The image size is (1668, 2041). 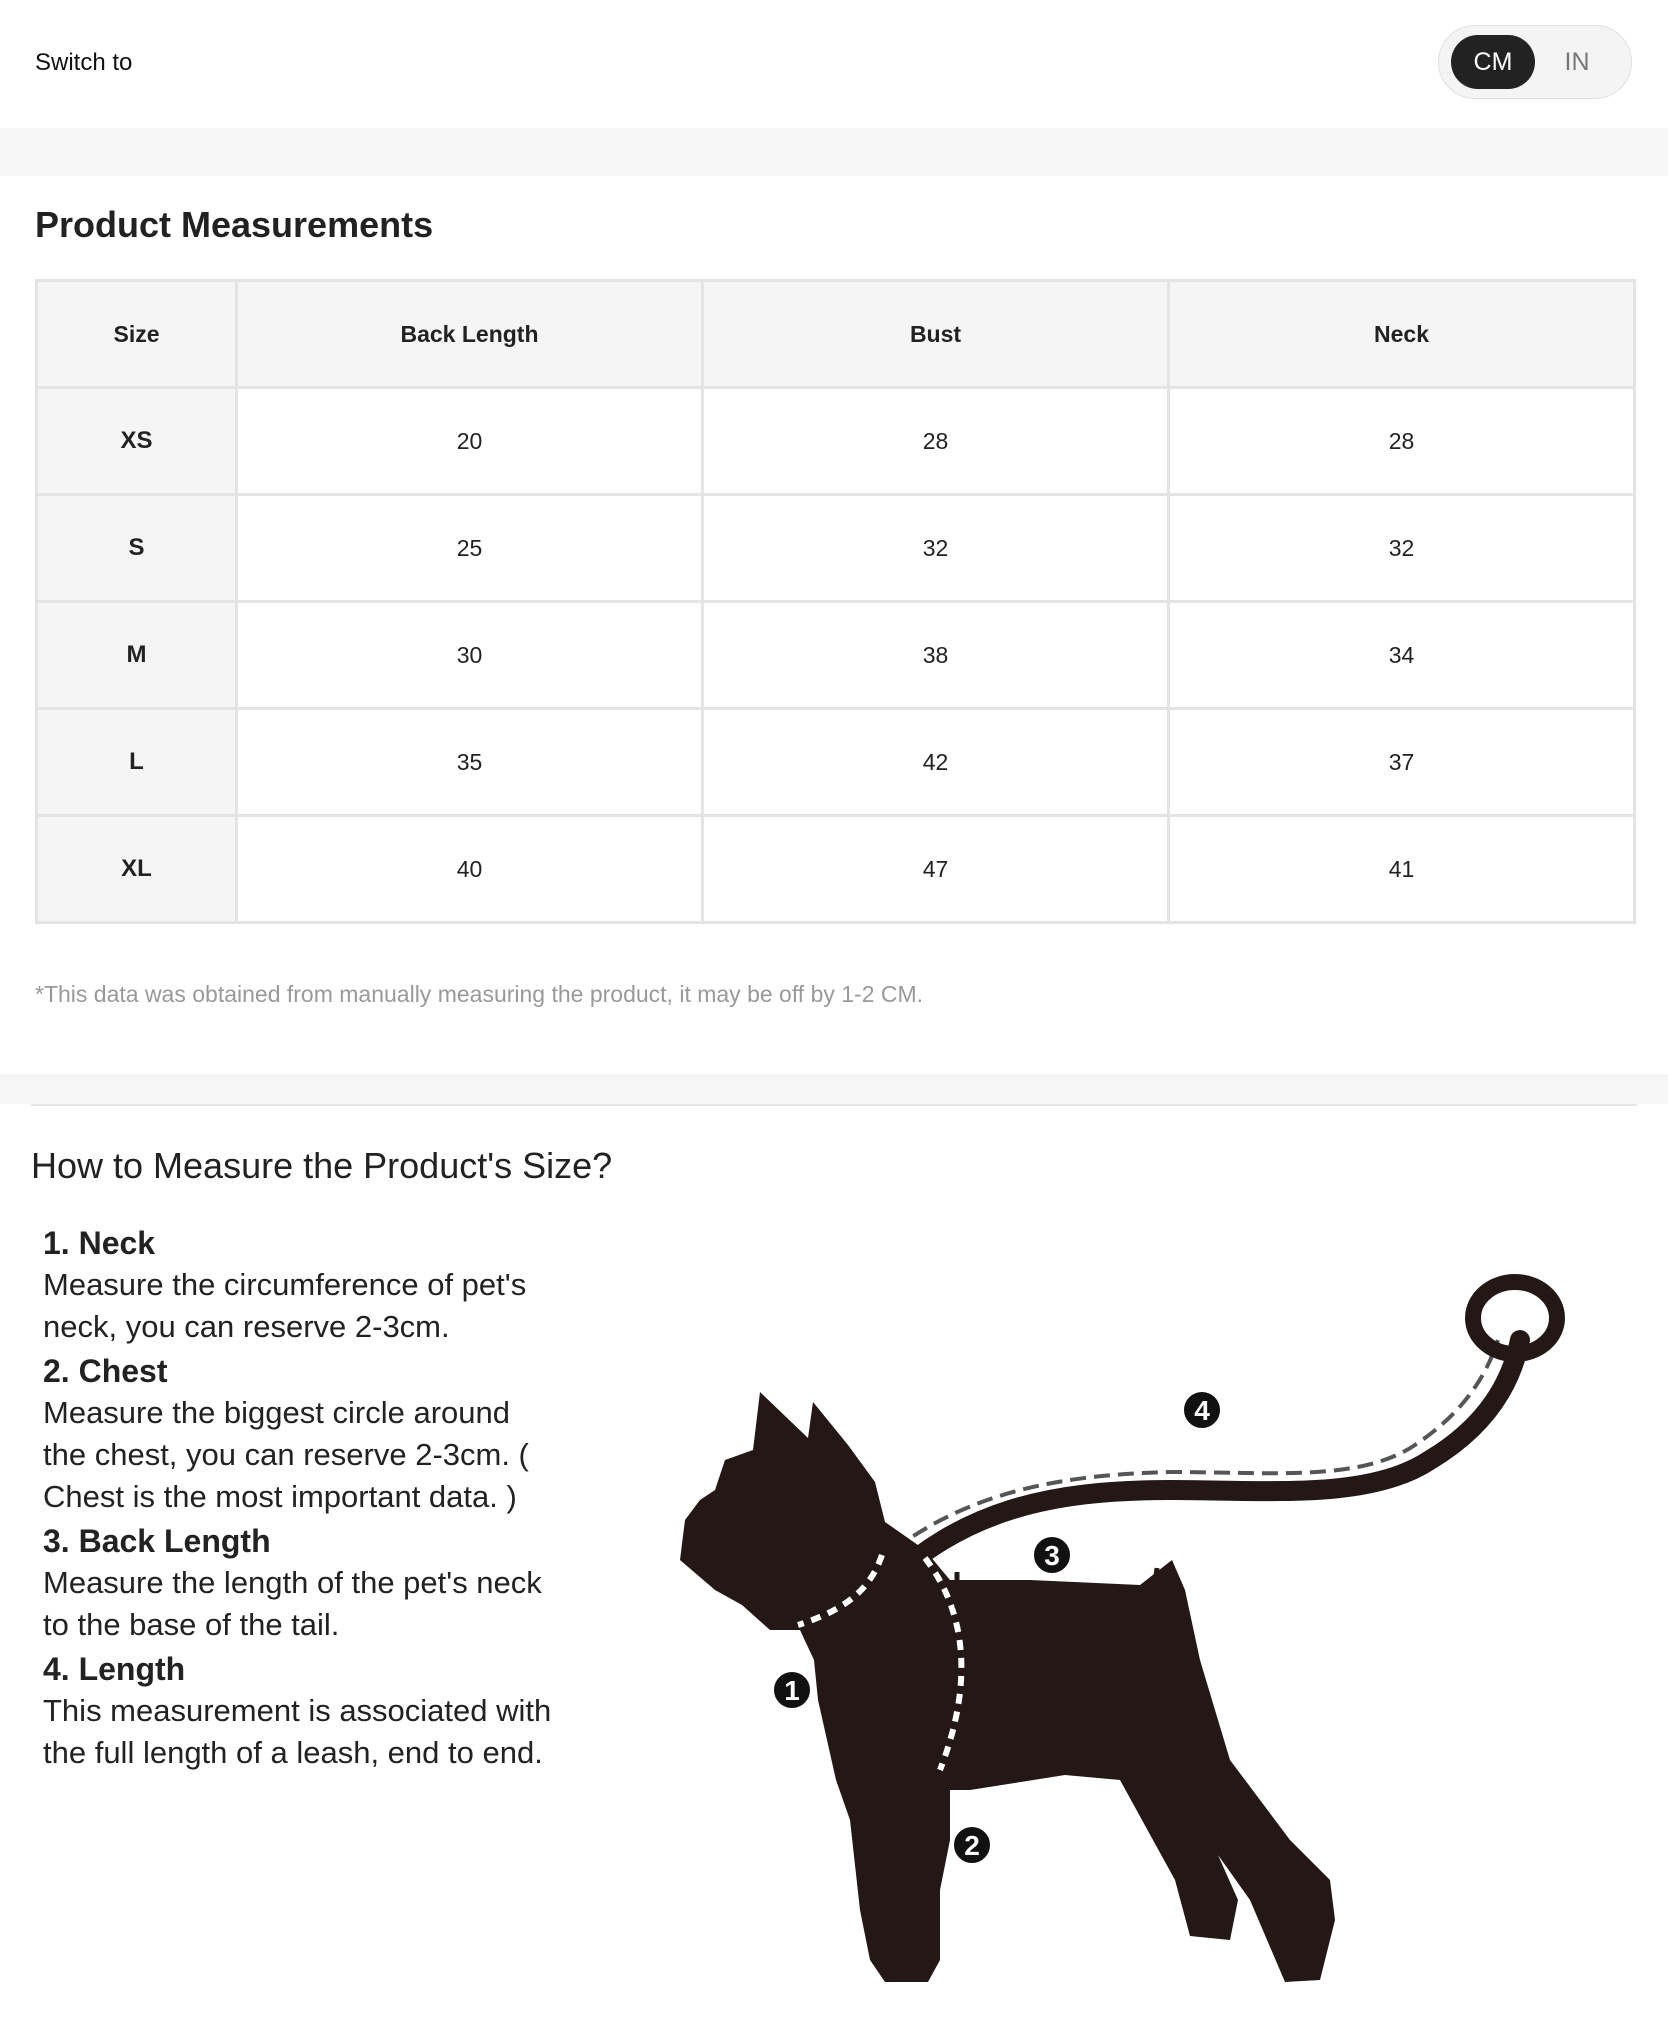 I want to click on table-row: S 25 32 32, so click(x=835, y=548).